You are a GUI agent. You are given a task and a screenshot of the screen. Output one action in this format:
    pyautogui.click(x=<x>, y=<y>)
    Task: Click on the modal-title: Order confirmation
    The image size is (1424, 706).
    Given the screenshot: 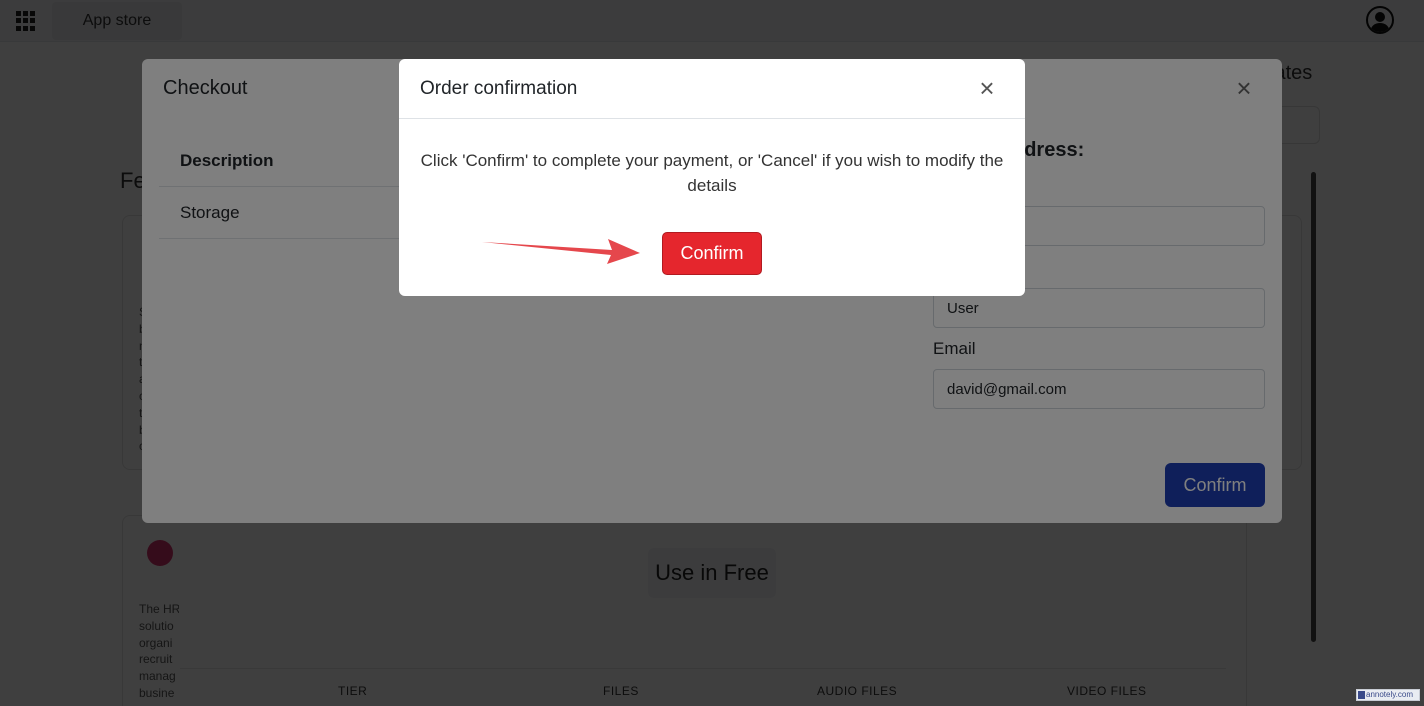 What is the action you would take?
    pyautogui.click(x=499, y=88)
    